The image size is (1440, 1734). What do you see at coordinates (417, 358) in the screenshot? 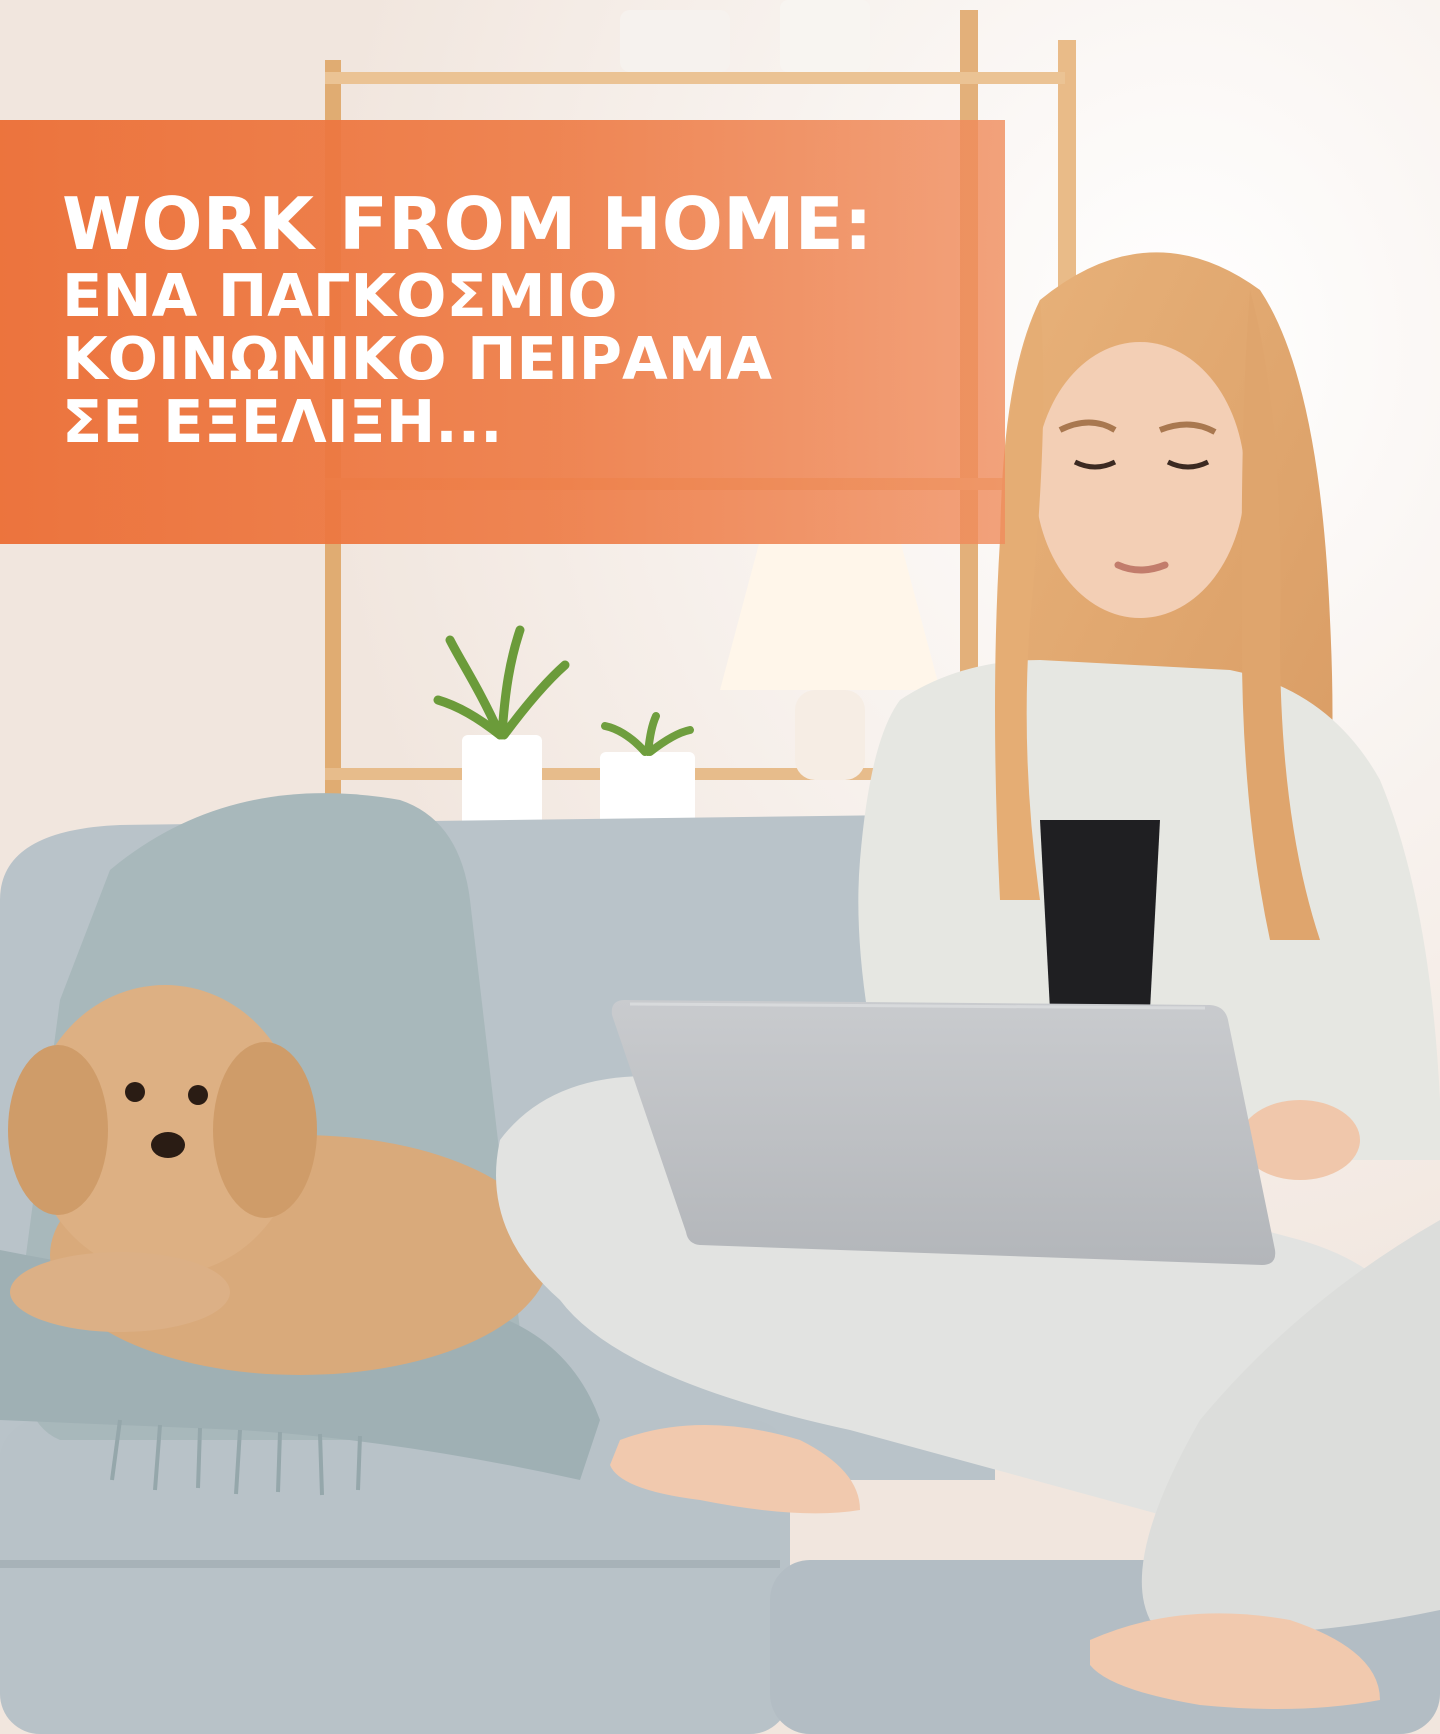
I see `headline-subtitle-line-2: ΚΟΙΝΩΝΙΚΟ ΠΕΙΡΑΜΑ` at bounding box center [417, 358].